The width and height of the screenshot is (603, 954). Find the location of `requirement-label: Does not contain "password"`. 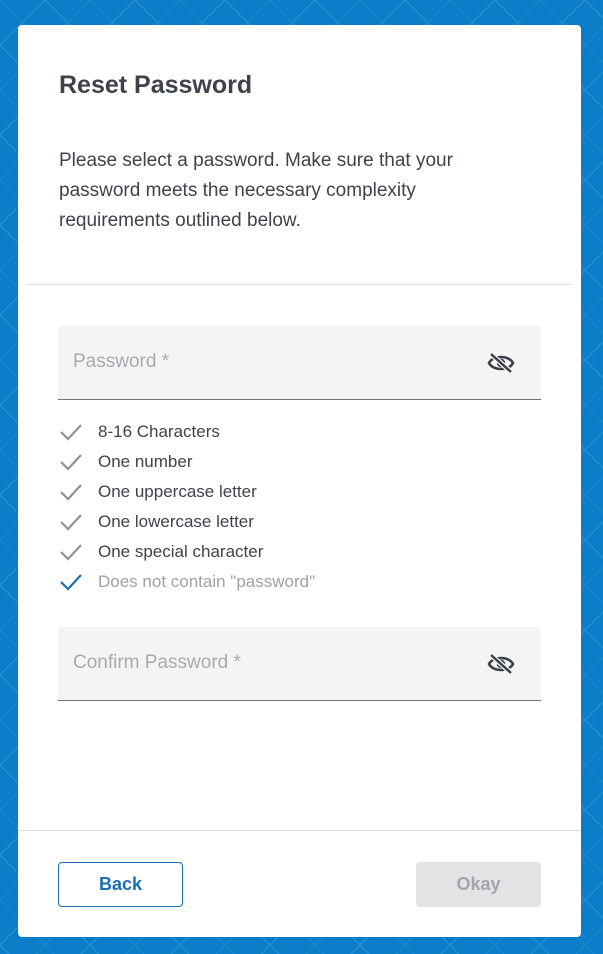

requirement-label: Does not contain "password" is located at coordinates (207, 581).